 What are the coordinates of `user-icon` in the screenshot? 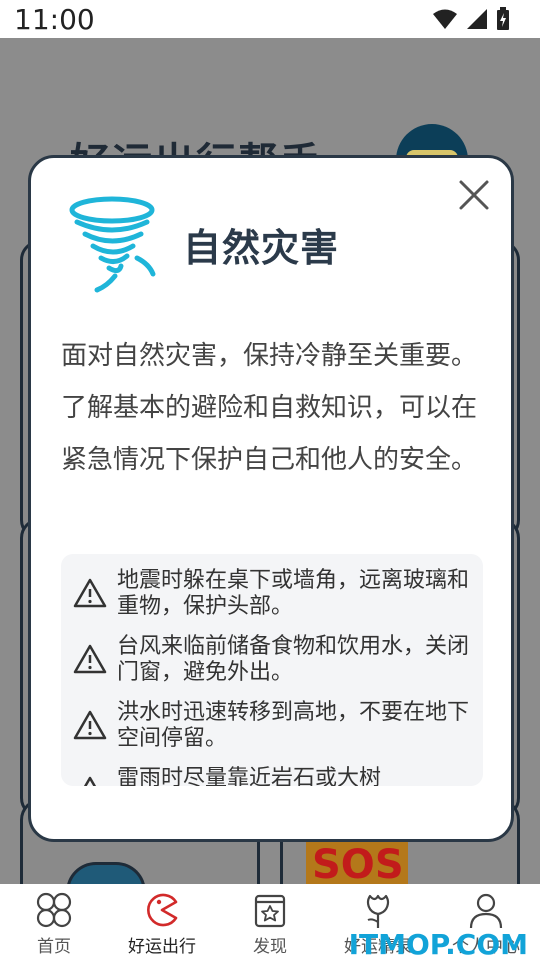 It's located at (486, 911).